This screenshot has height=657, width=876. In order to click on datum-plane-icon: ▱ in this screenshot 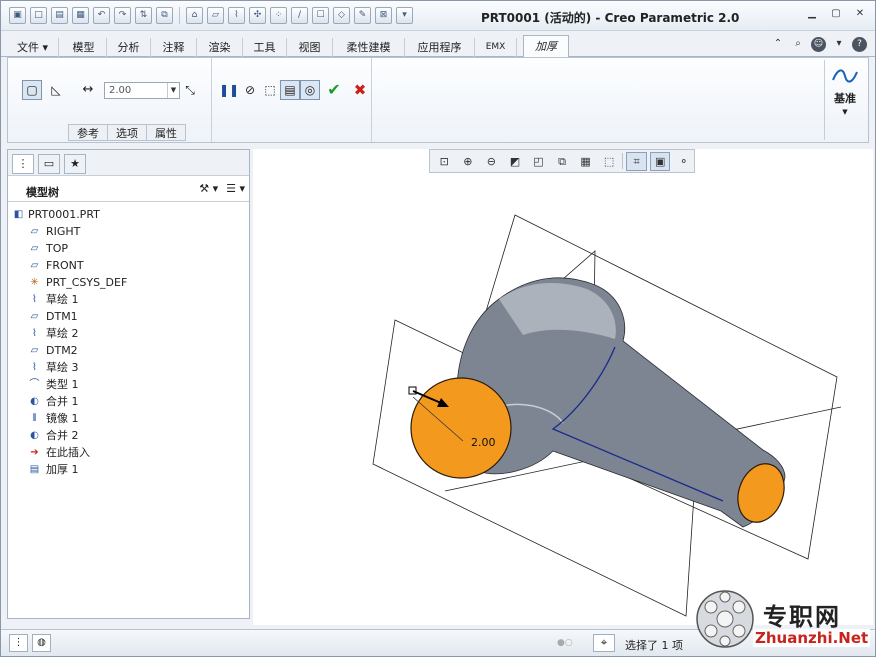, I will do `click(34, 248)`.